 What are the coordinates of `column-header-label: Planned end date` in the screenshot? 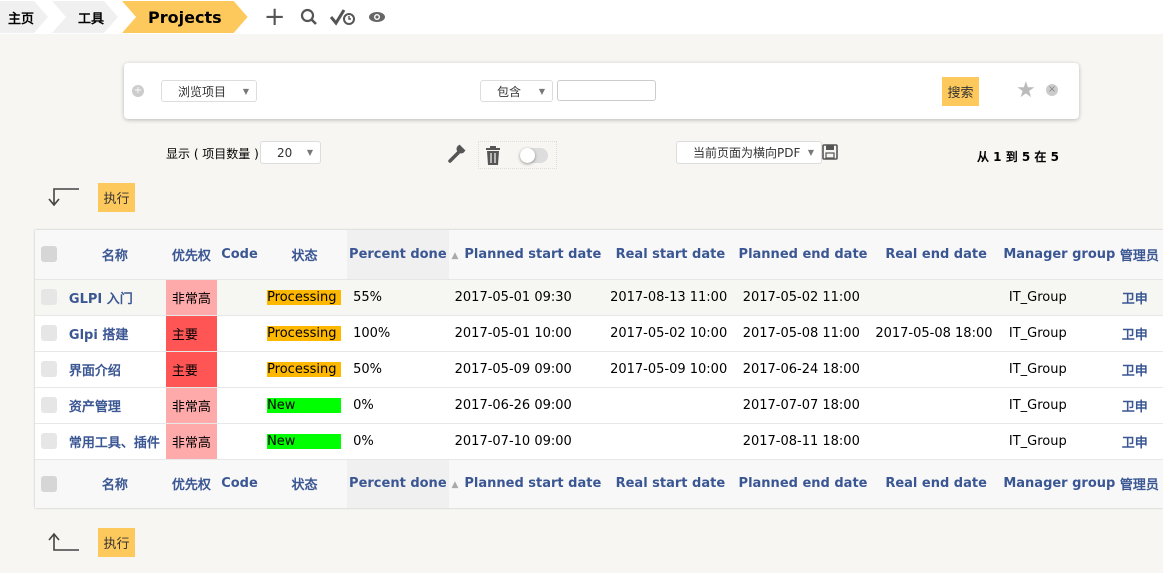 It's located at (803, 484).